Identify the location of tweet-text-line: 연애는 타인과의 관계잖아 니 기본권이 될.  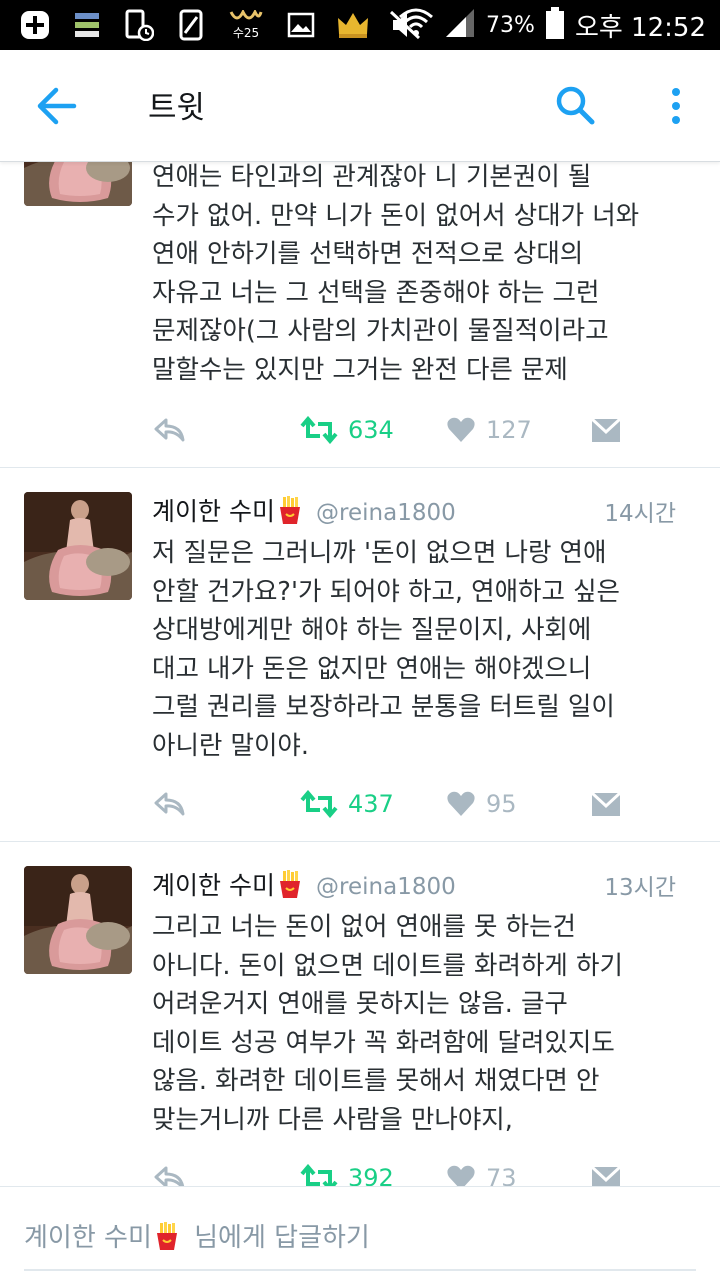
(372, 177).